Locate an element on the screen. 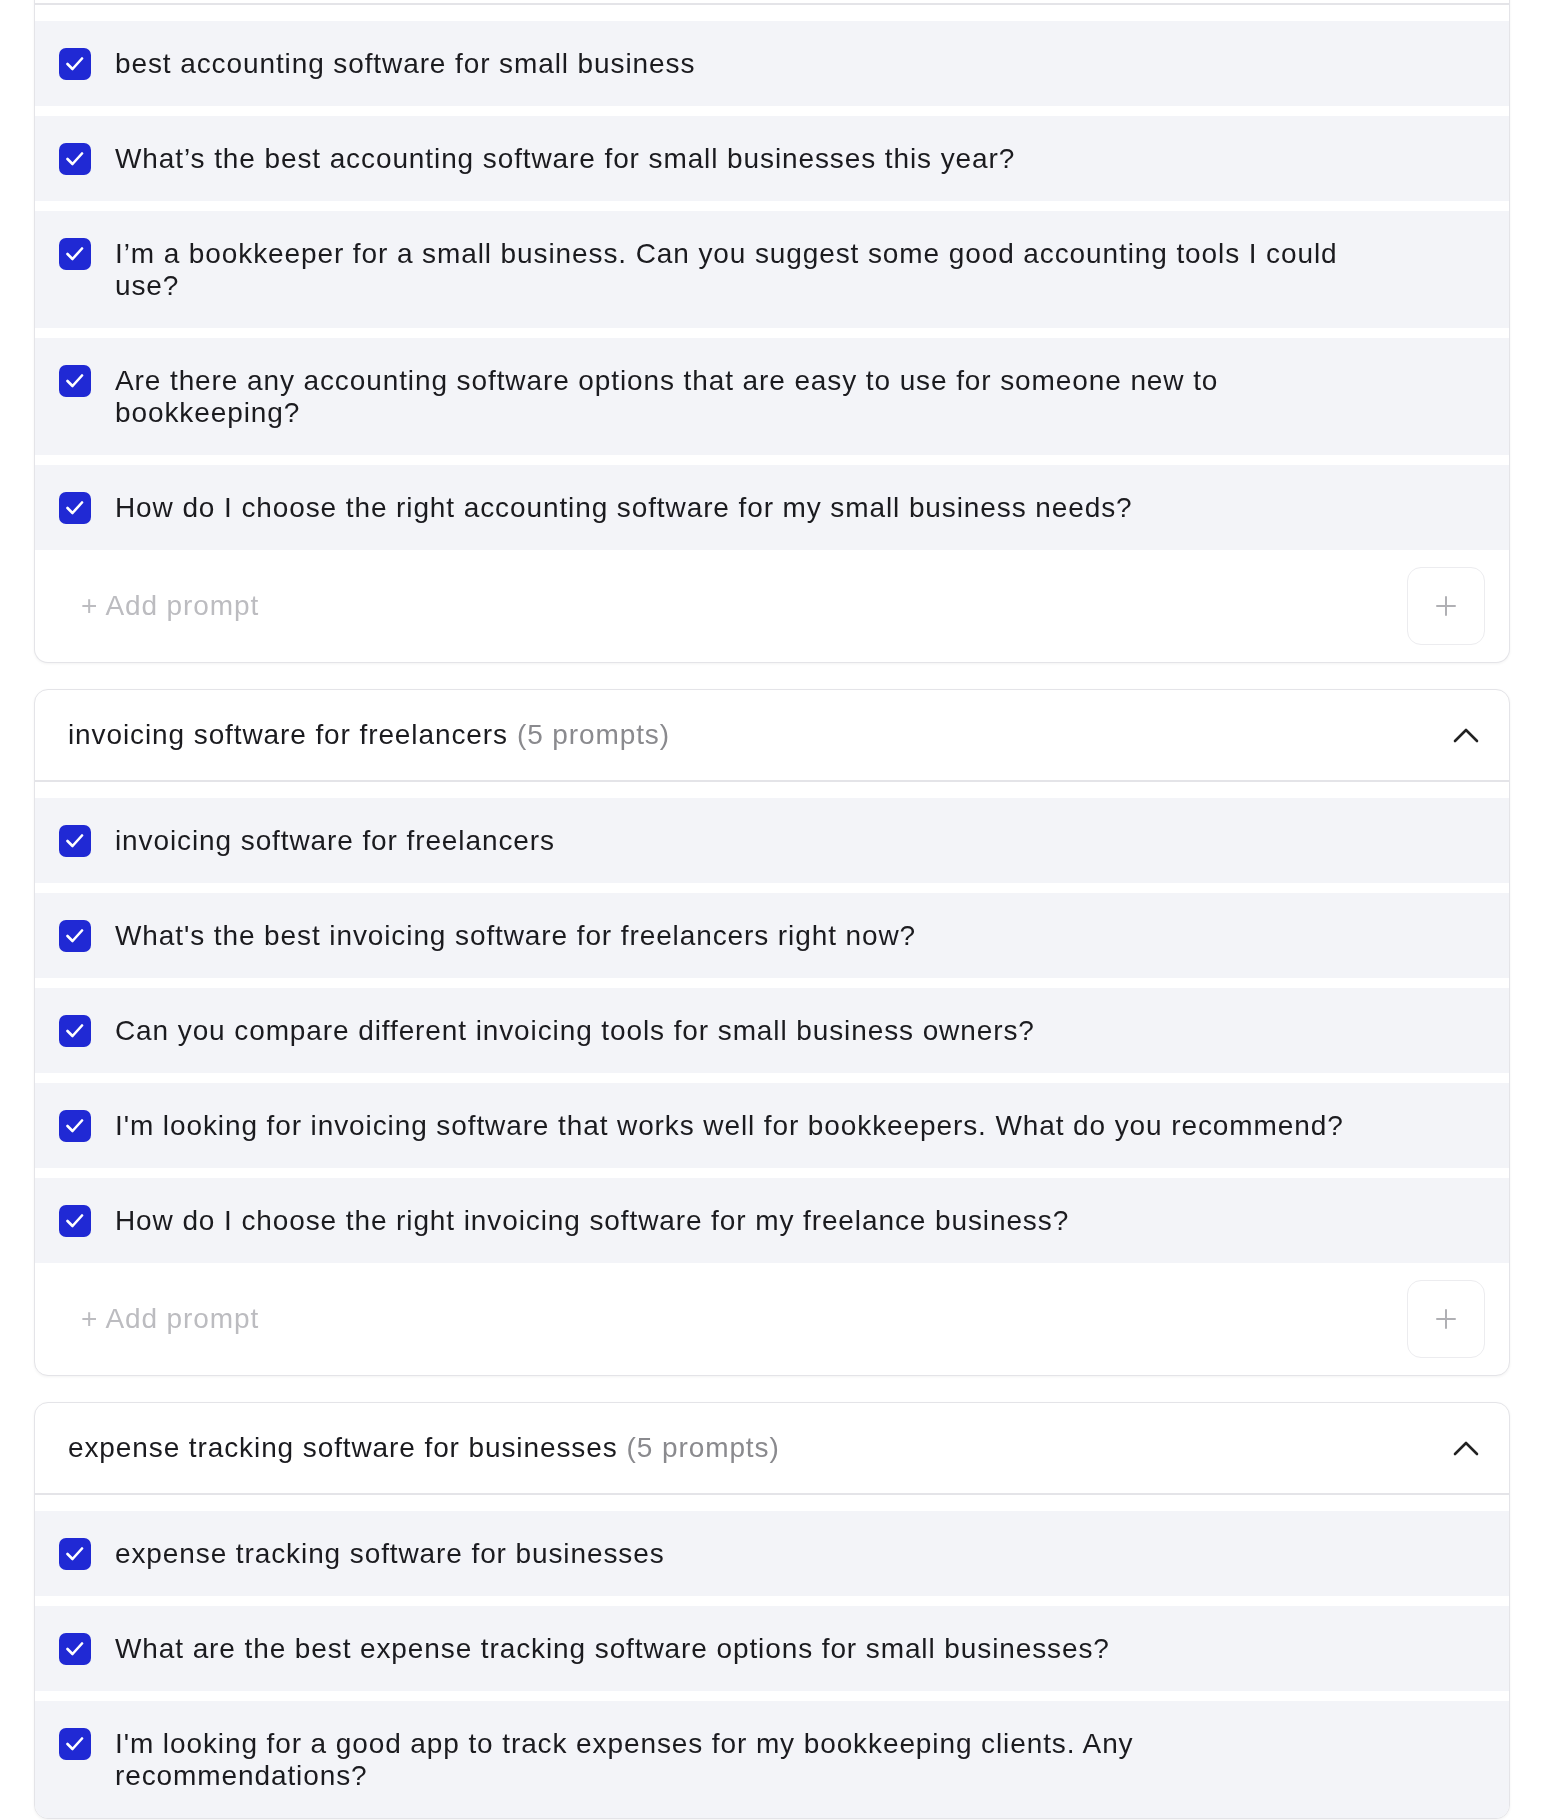 Image resolution: width=1544 pixels, height=1820 pixels. prompt-text: What's the best invoicing software for freelancers right now? is located at coordinates (516, 936).